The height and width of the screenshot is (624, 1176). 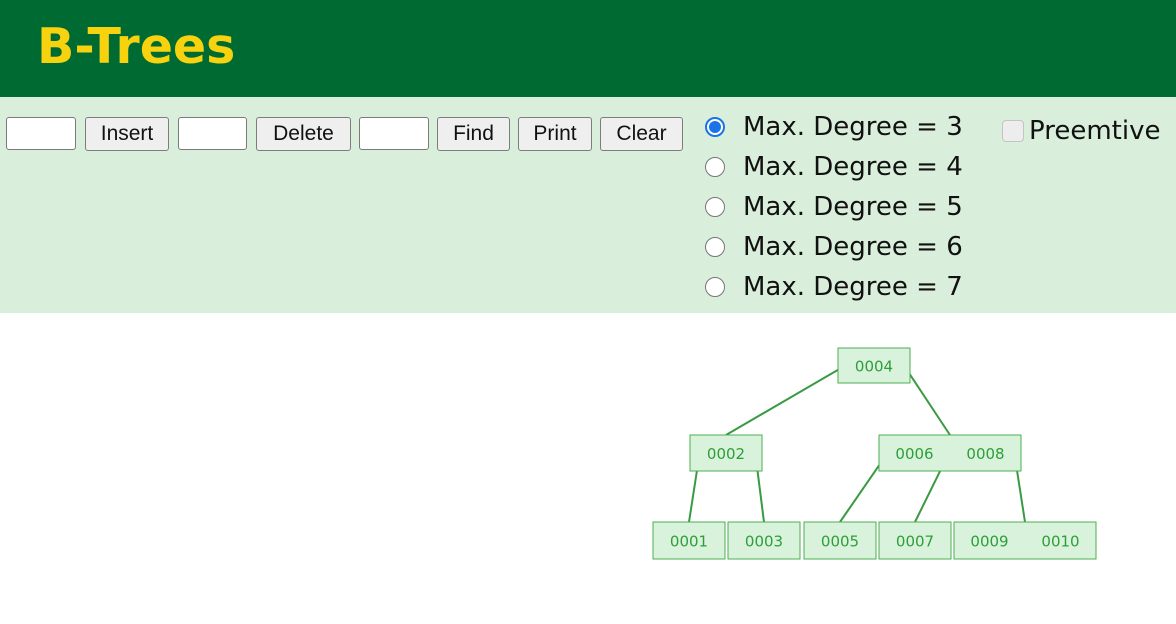 I want to click on degree-option-6: Max. Degree = 6, so click(x=845, y=248).